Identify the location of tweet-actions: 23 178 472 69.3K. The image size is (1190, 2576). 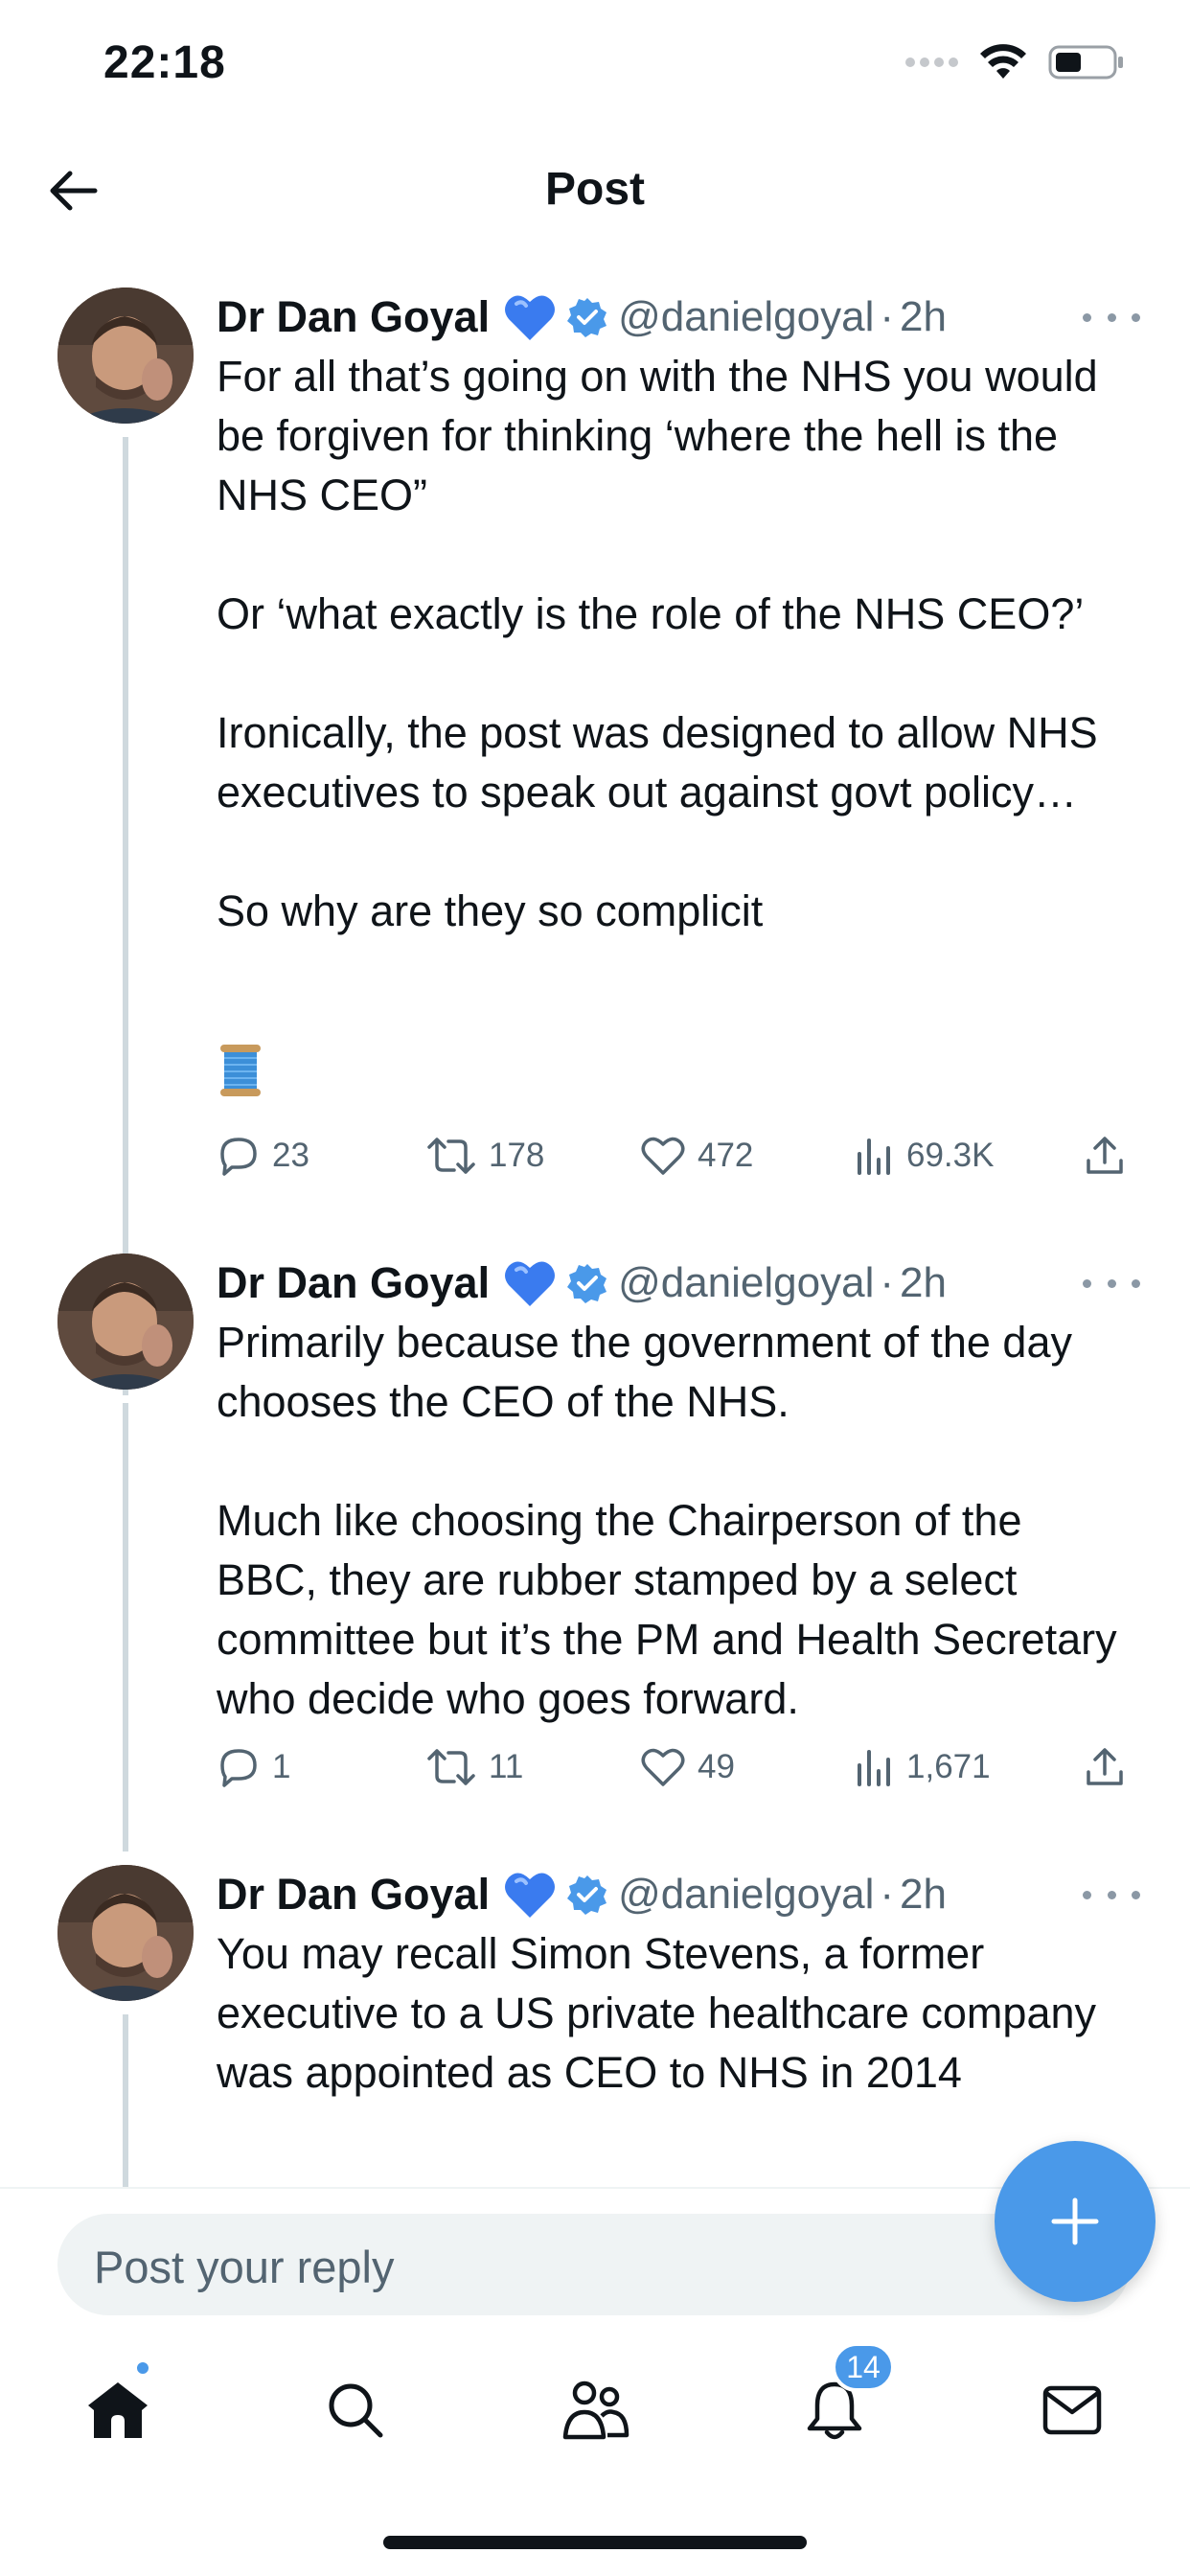
(677, 1155).